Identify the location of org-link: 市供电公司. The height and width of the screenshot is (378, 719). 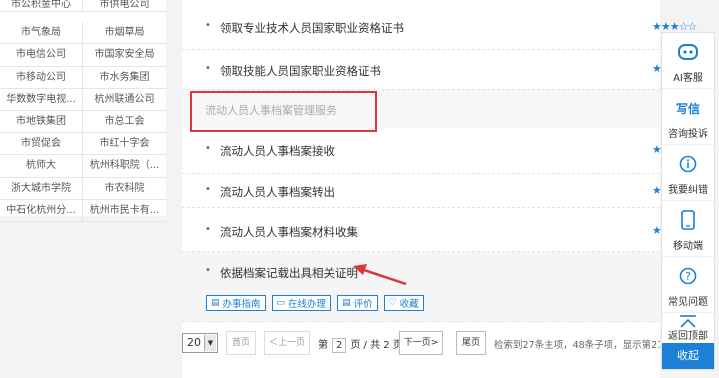
(124, 6).